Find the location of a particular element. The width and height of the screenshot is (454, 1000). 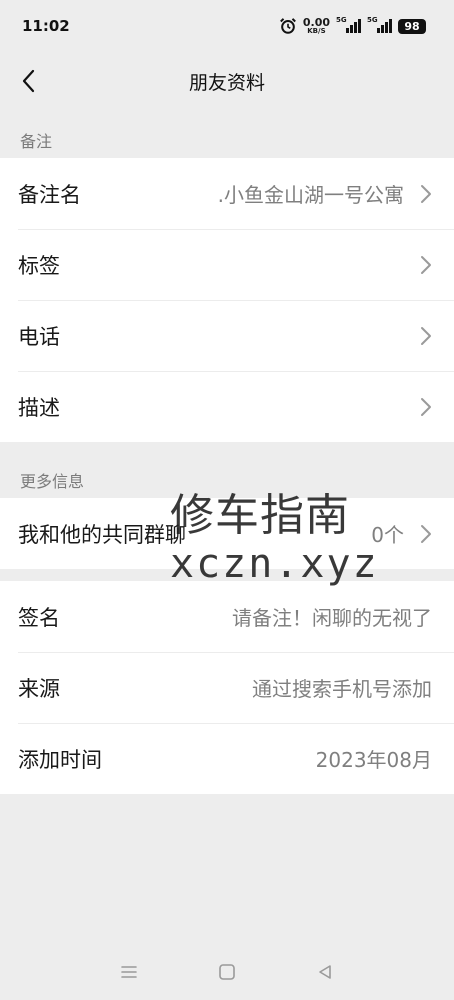

row-value: 2023年08月 is located at coordinates (373, 760).